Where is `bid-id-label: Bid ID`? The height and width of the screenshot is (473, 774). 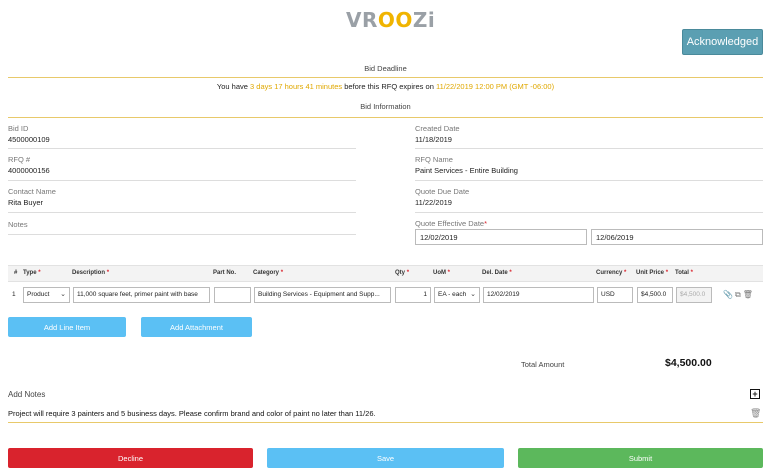
bid-id-label: Bid ID is located at coordinates (18, 128).